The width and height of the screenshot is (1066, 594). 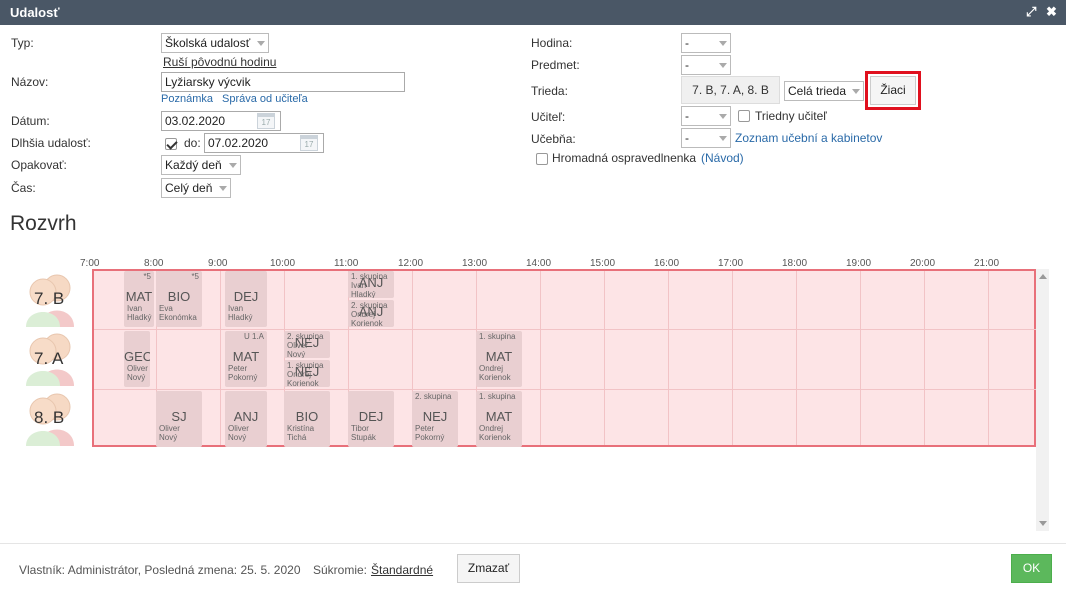 I want to click on lesson-7a-nej-2: 2. skupina NEJ Oliver Nový, so click(x=307, y=344).